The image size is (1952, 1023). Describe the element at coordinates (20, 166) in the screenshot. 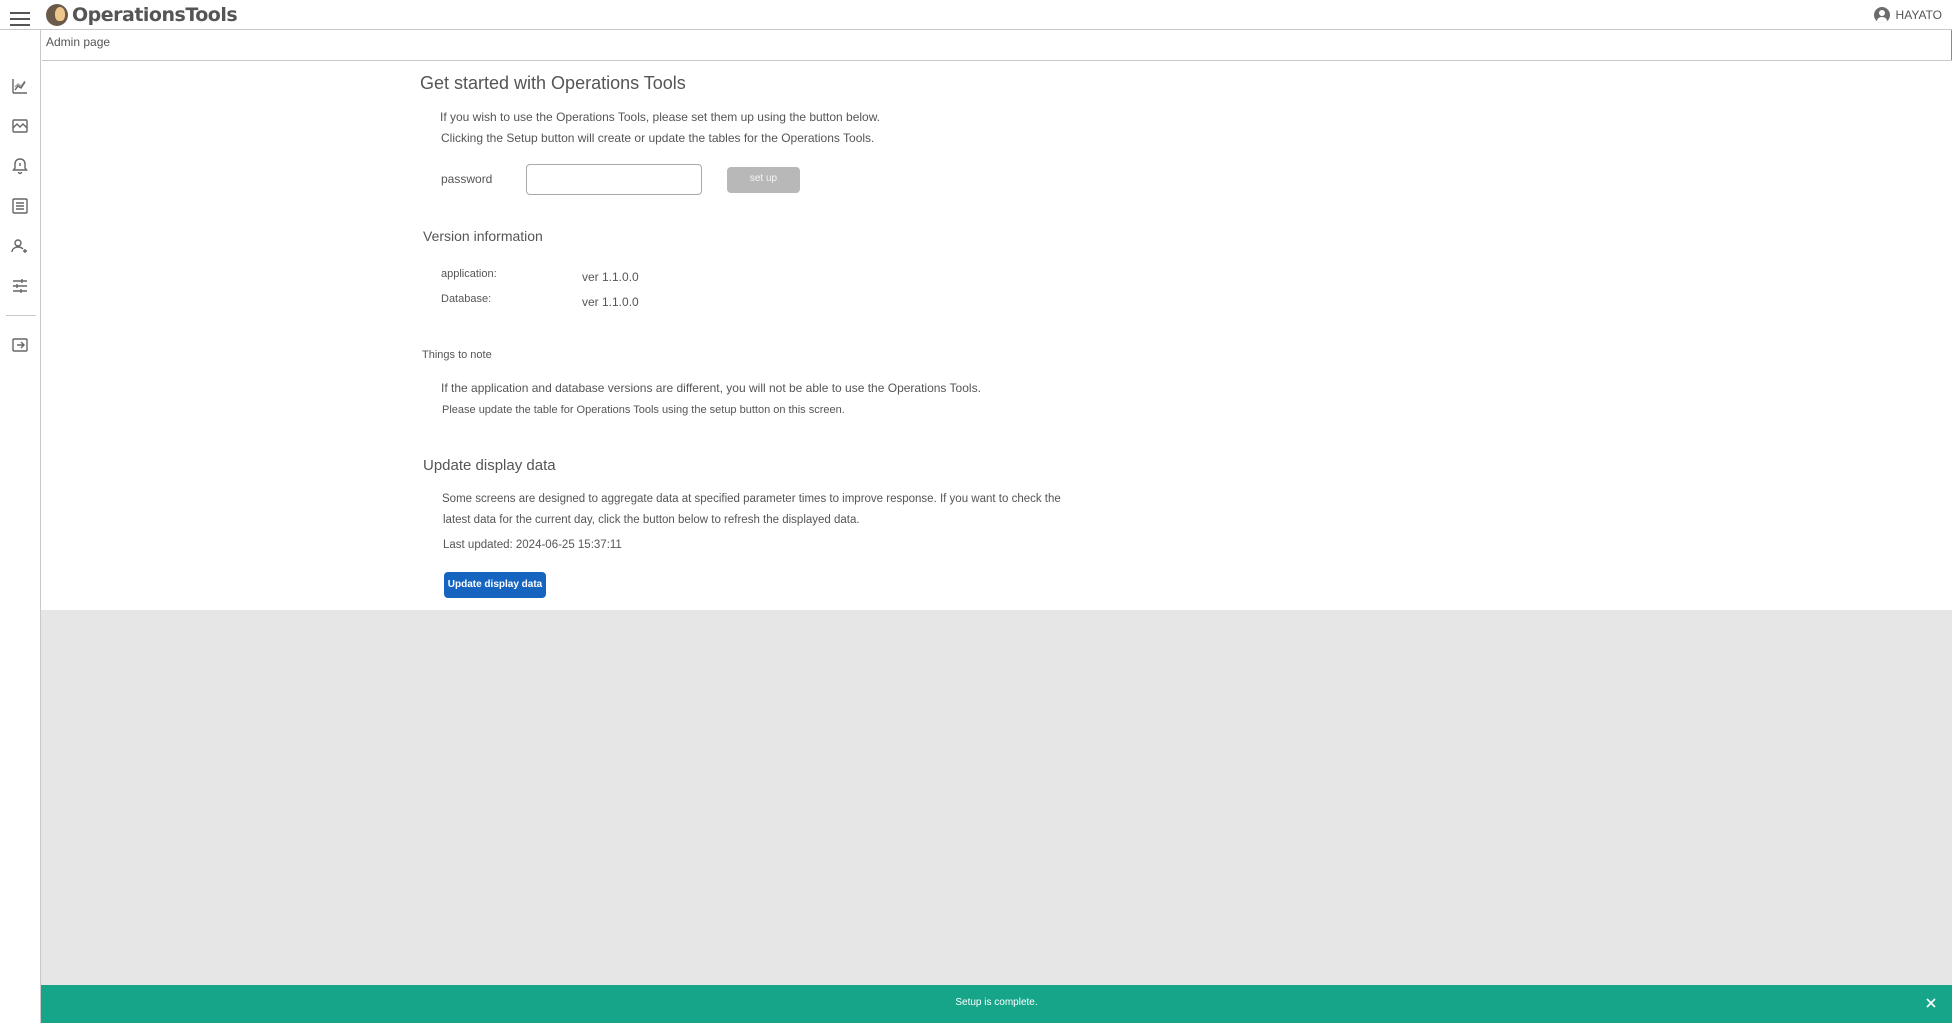

I see `alert-bell-icon` at that location.